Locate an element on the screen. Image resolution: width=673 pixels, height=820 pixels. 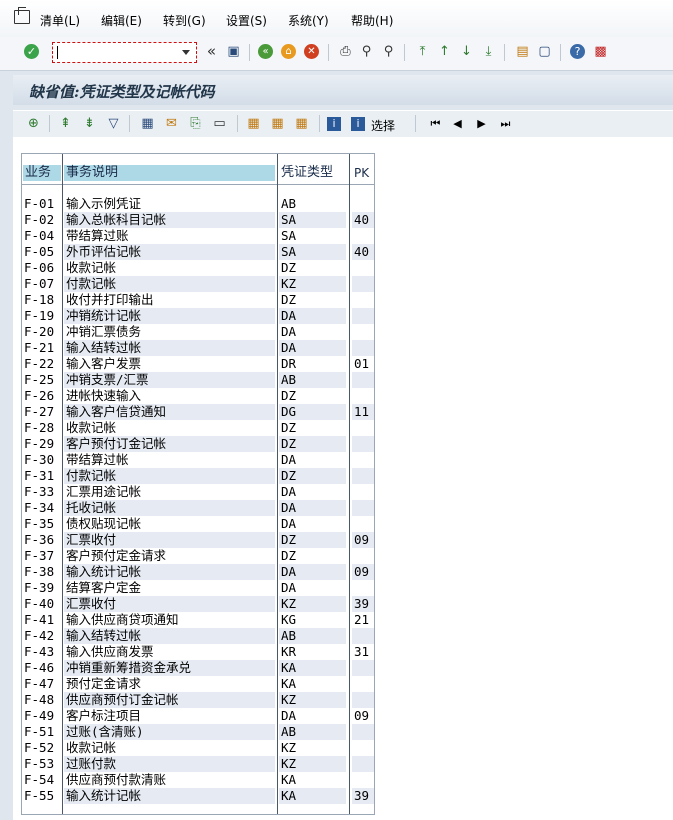
cell-description: 输入总帐科目记帐 is located at coordinates (169, 220).